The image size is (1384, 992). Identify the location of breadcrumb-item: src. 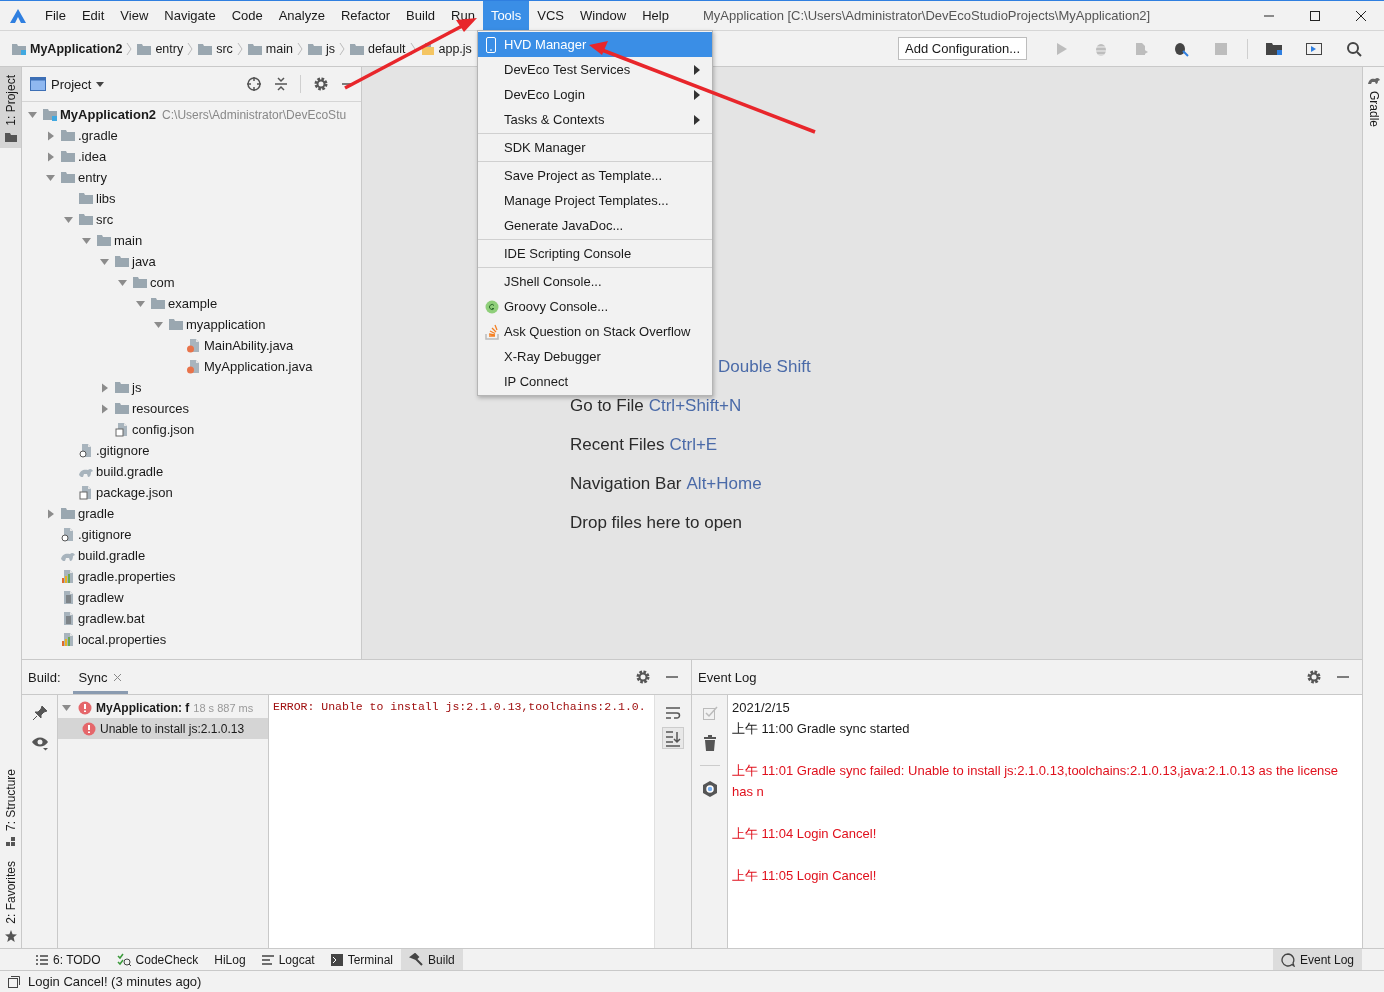
(215, 48).